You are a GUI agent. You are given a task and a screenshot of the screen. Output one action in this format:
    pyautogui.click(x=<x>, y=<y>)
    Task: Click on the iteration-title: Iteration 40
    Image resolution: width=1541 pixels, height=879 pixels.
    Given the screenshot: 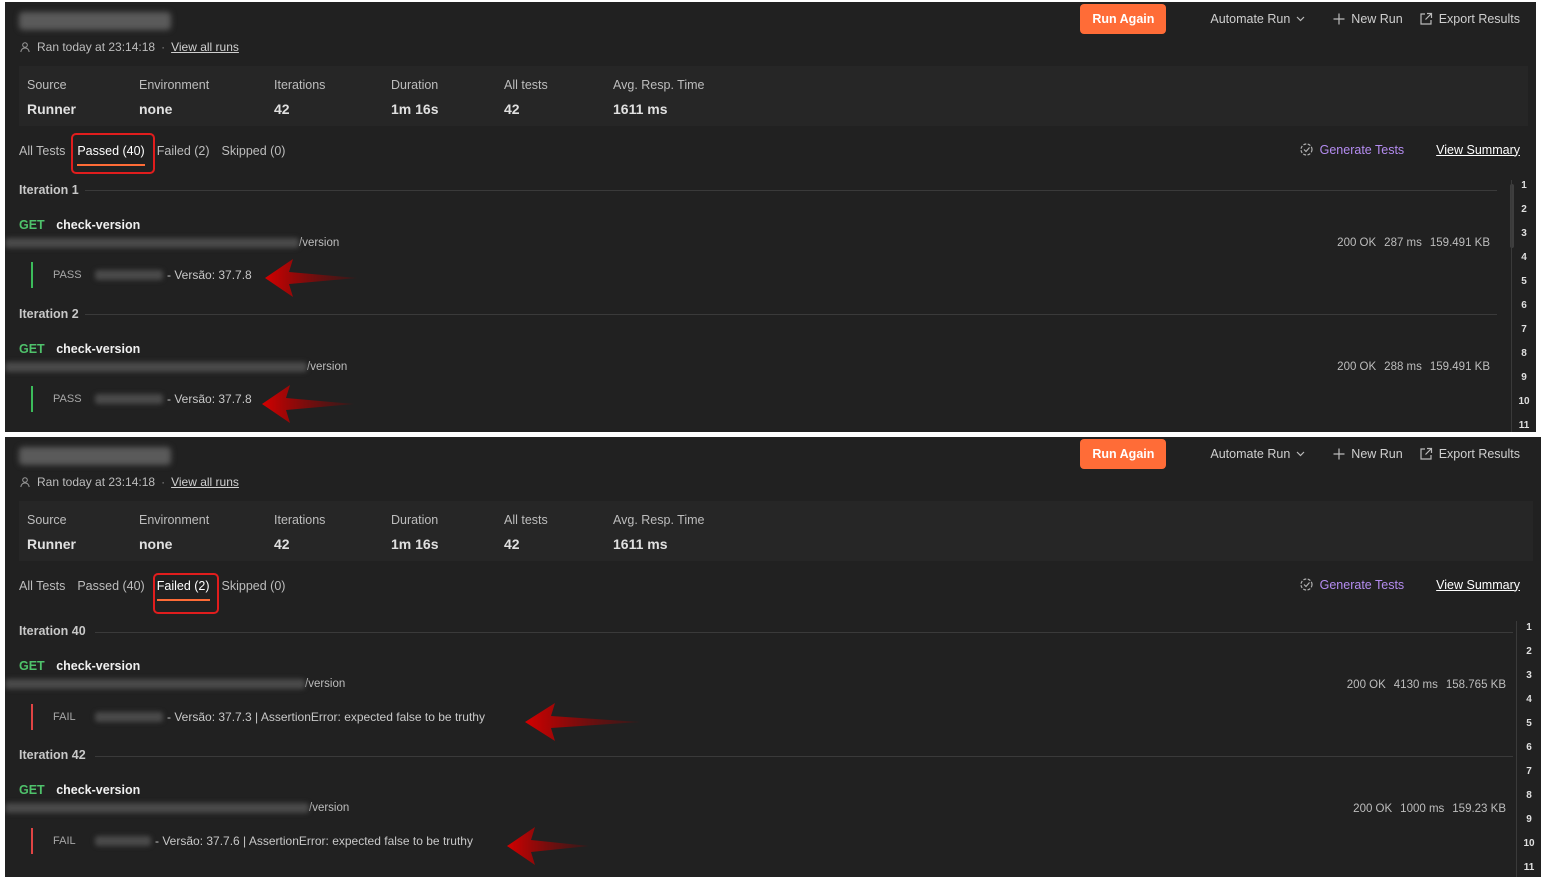 What is the action you would take?
    pyautogui.click(x=52, y=631)
    